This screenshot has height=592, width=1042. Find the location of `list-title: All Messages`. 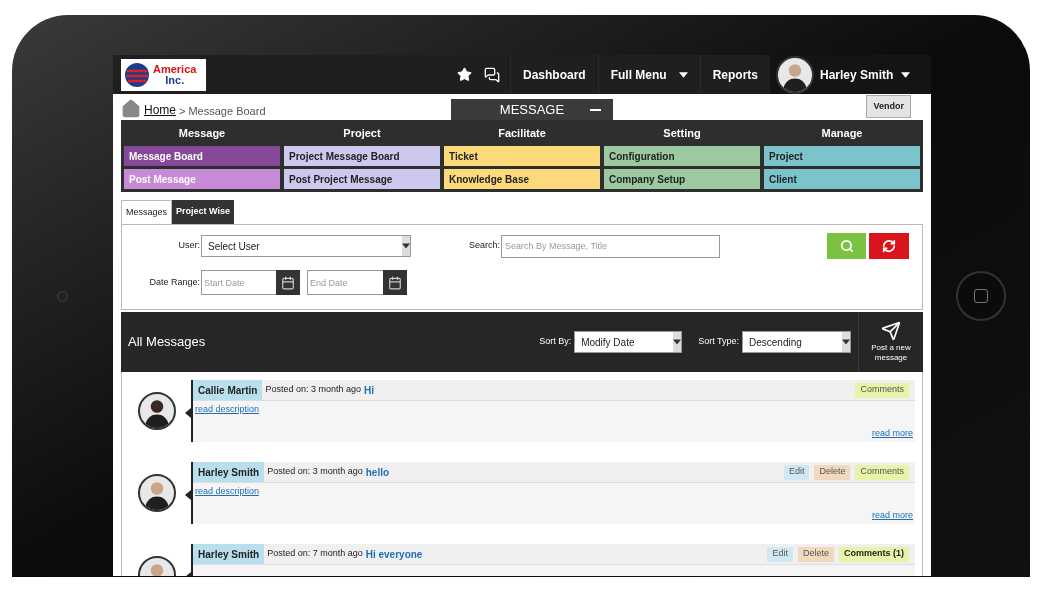

list-title: All Messages is located at coordinates (167, 342).